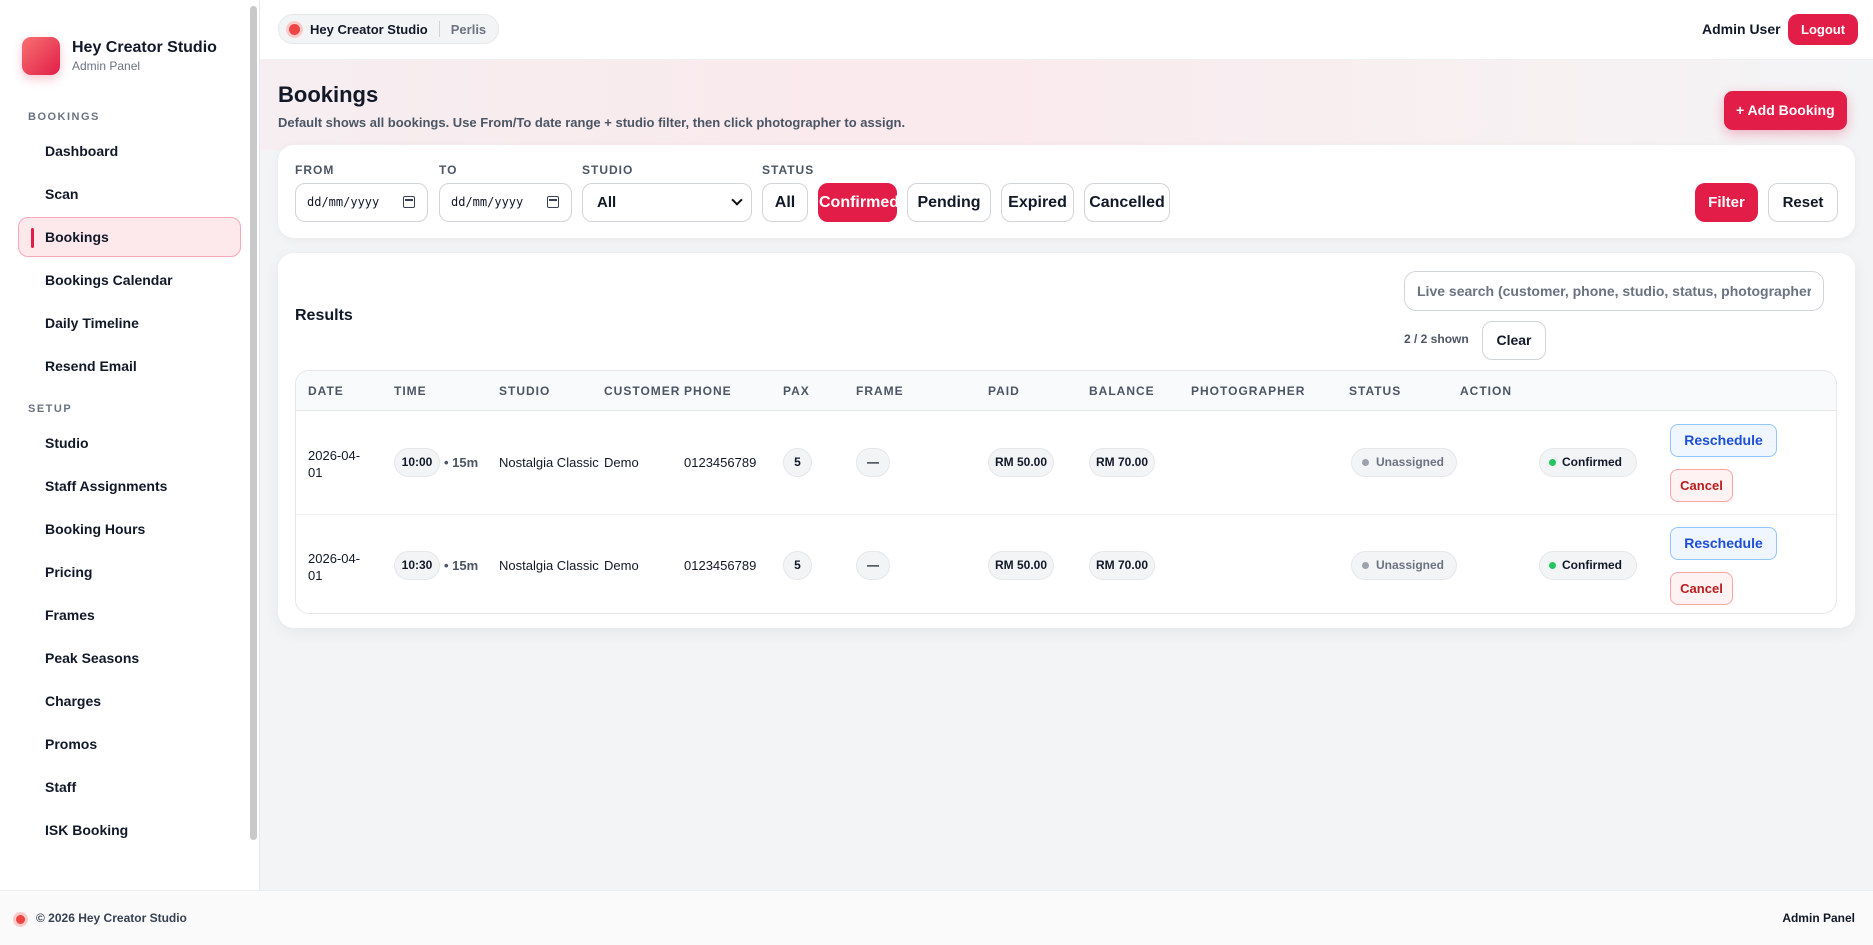 The image size is (1873, 945). I want to click on brand-logo-icon, so click(41, 56).